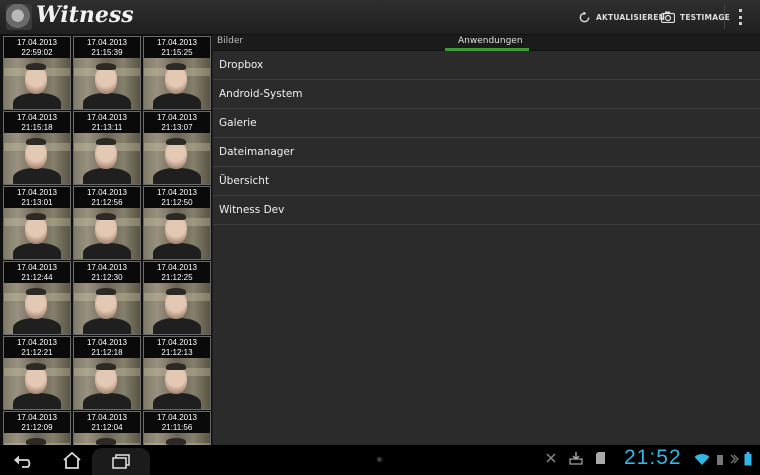  I want to click on photo-thumbnail: 17.04.2013 21:15:39, so click(107, 73).